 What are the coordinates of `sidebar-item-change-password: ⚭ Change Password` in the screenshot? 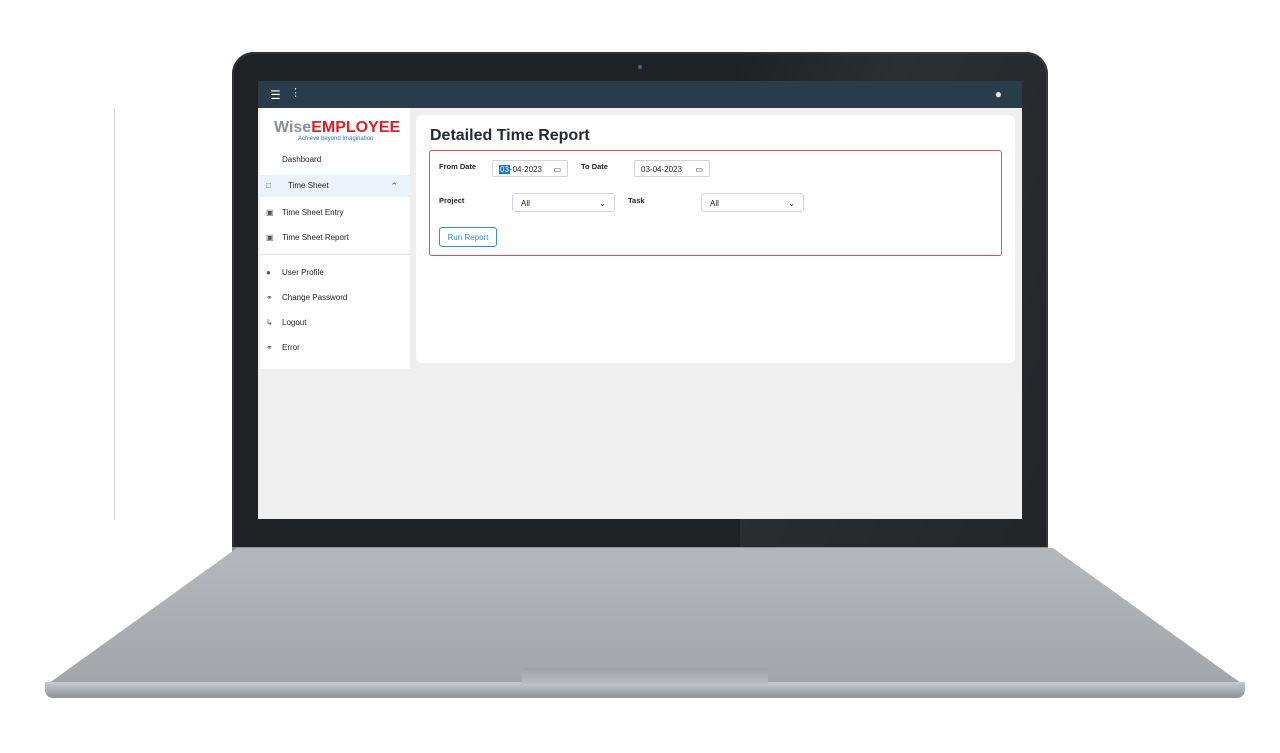 It's located at (335, 298).